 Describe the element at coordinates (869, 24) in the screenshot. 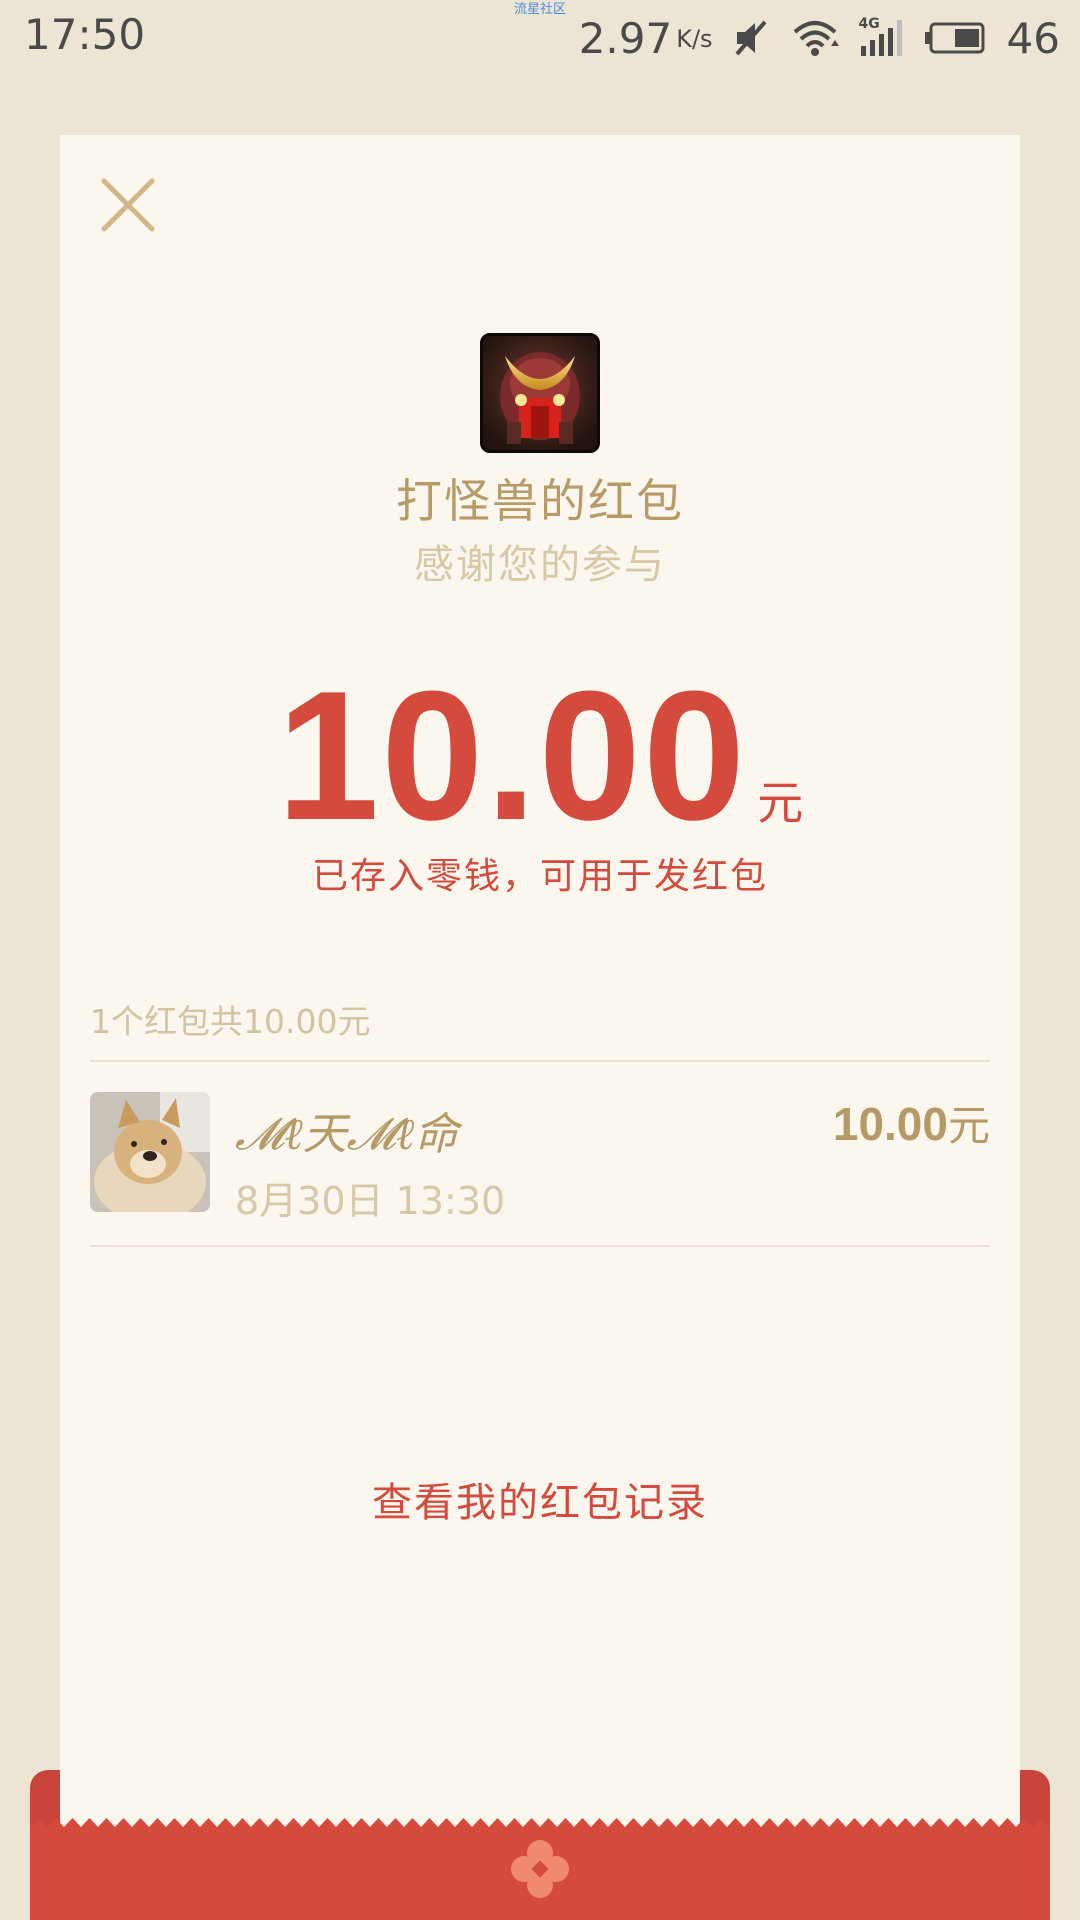

I see `network-type: 4G` at that location.